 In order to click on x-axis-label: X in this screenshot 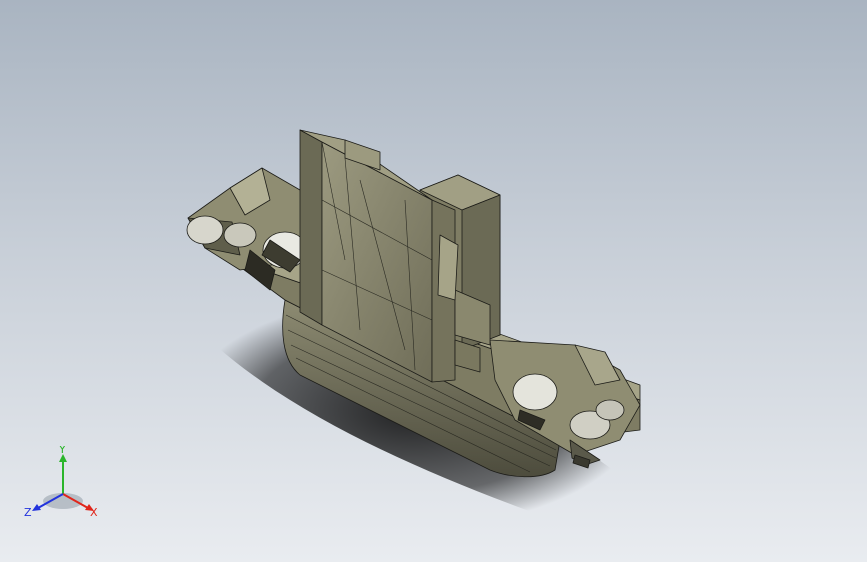, I will do `click(94, 512)`.